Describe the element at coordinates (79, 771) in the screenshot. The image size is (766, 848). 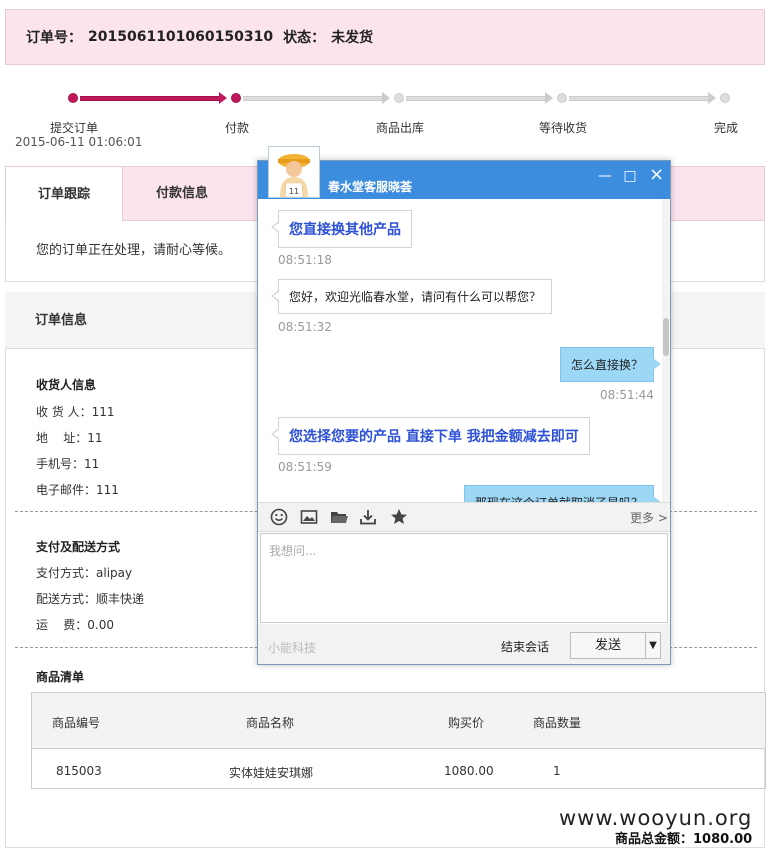
I see `cell-sku: 815003` at that location.